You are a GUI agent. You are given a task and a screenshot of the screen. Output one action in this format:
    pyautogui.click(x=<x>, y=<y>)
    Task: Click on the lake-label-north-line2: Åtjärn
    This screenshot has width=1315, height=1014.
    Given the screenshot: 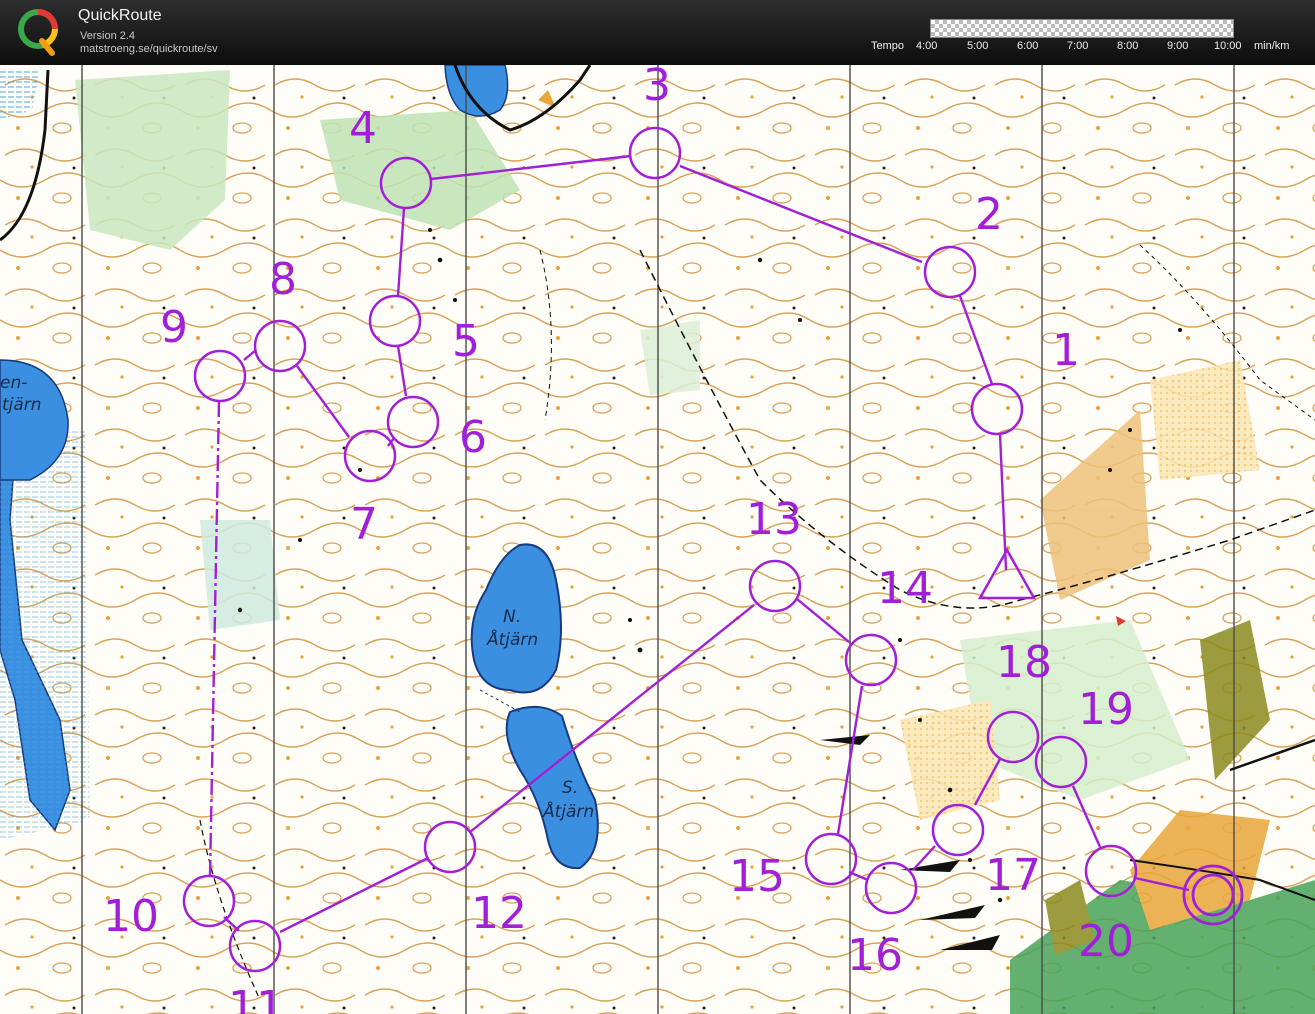 What is the action you would take?
    pyautogui.click(x=512, y=639)
    